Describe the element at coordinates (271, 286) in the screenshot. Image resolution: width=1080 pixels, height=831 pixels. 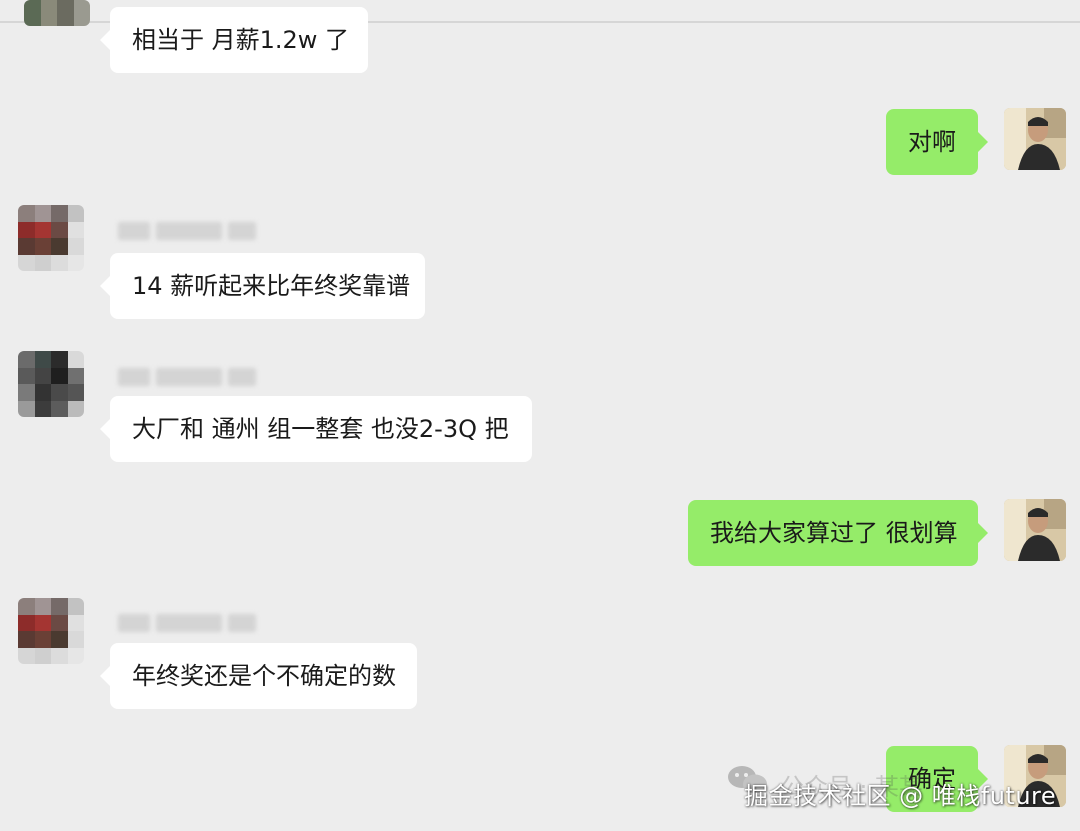
I see `message-text: 14 薪听起来比年终奖靠谱` at that location.